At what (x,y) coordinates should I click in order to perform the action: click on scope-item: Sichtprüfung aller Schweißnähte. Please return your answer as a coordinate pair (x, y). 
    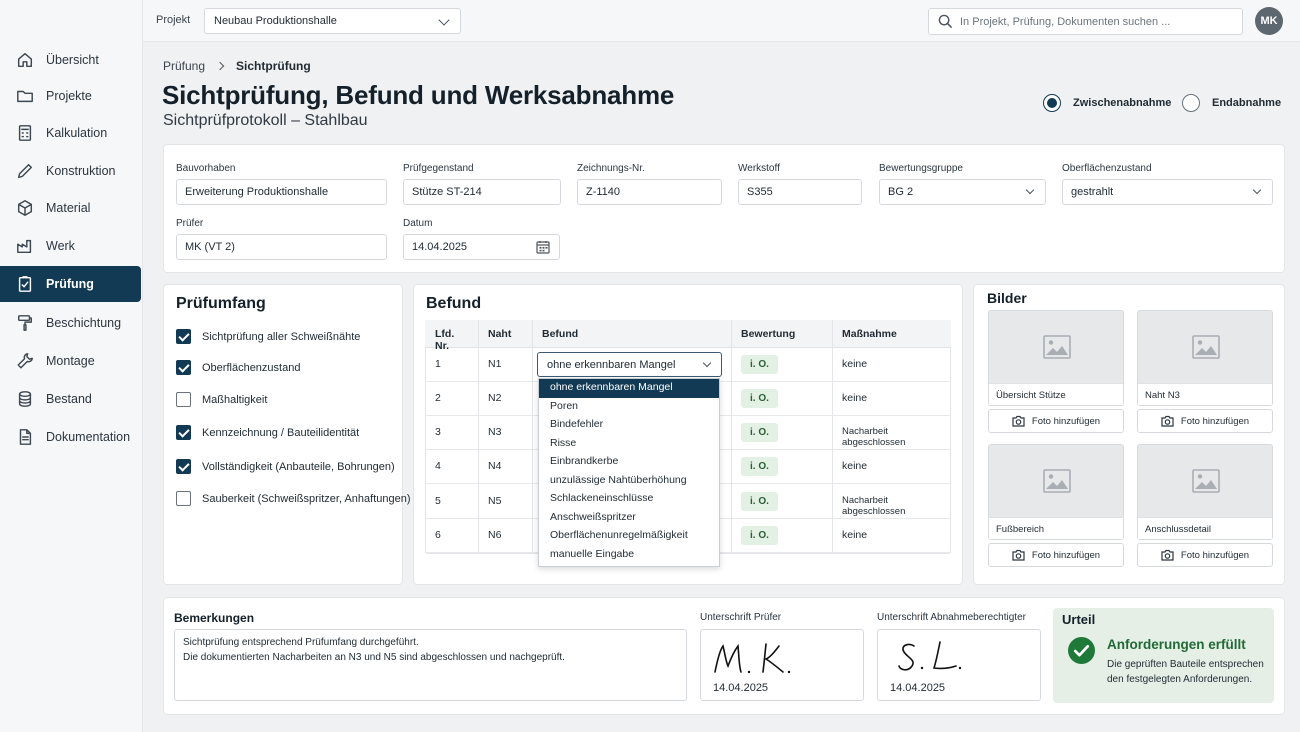
    Looking at the image, I should click on (268, 336).